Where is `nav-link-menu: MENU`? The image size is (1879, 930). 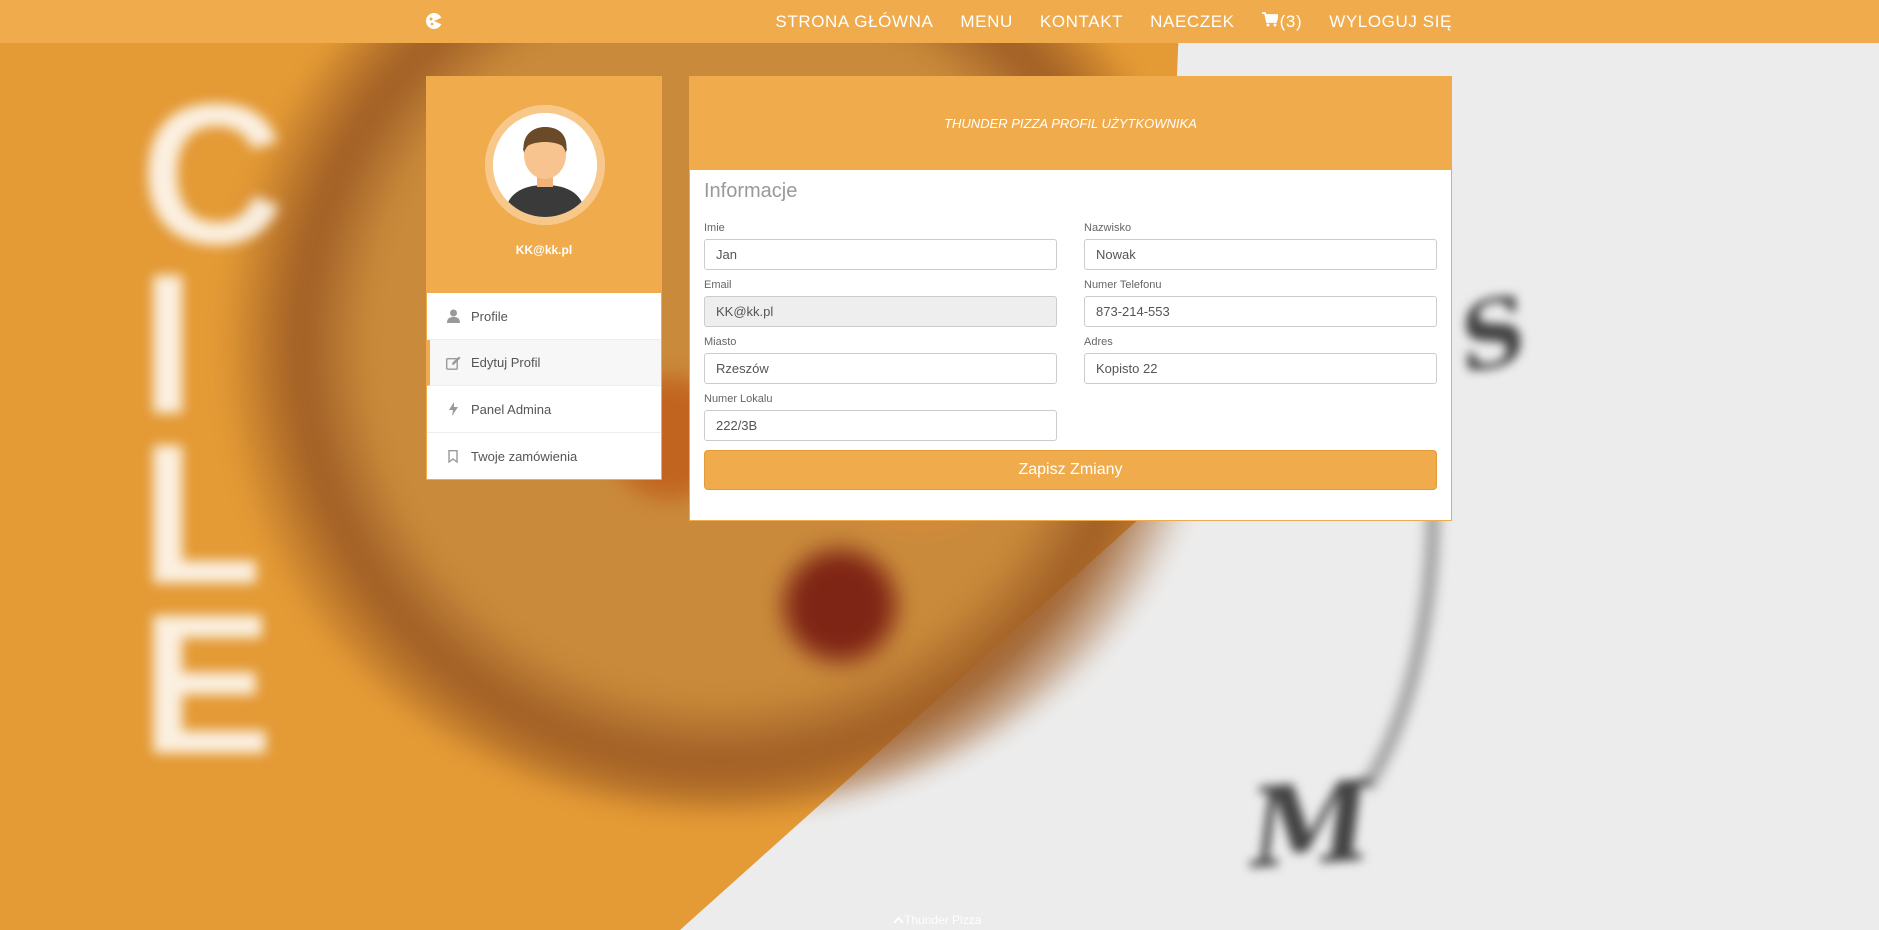 nav-link-menu: MENU is located at coordinates (986, 22).